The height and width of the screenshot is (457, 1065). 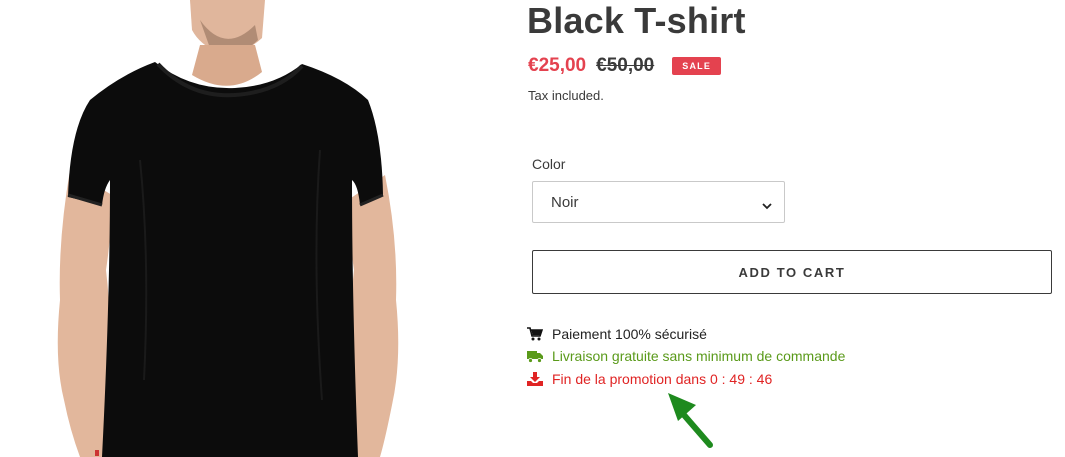 What do you see at coordinates (535, 356) in the screenshot?
I see `truck-icon` at bounding box center [535, 356].